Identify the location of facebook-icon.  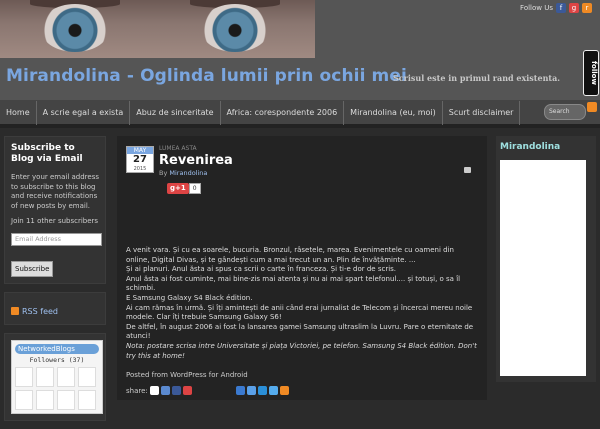
(176, 390).